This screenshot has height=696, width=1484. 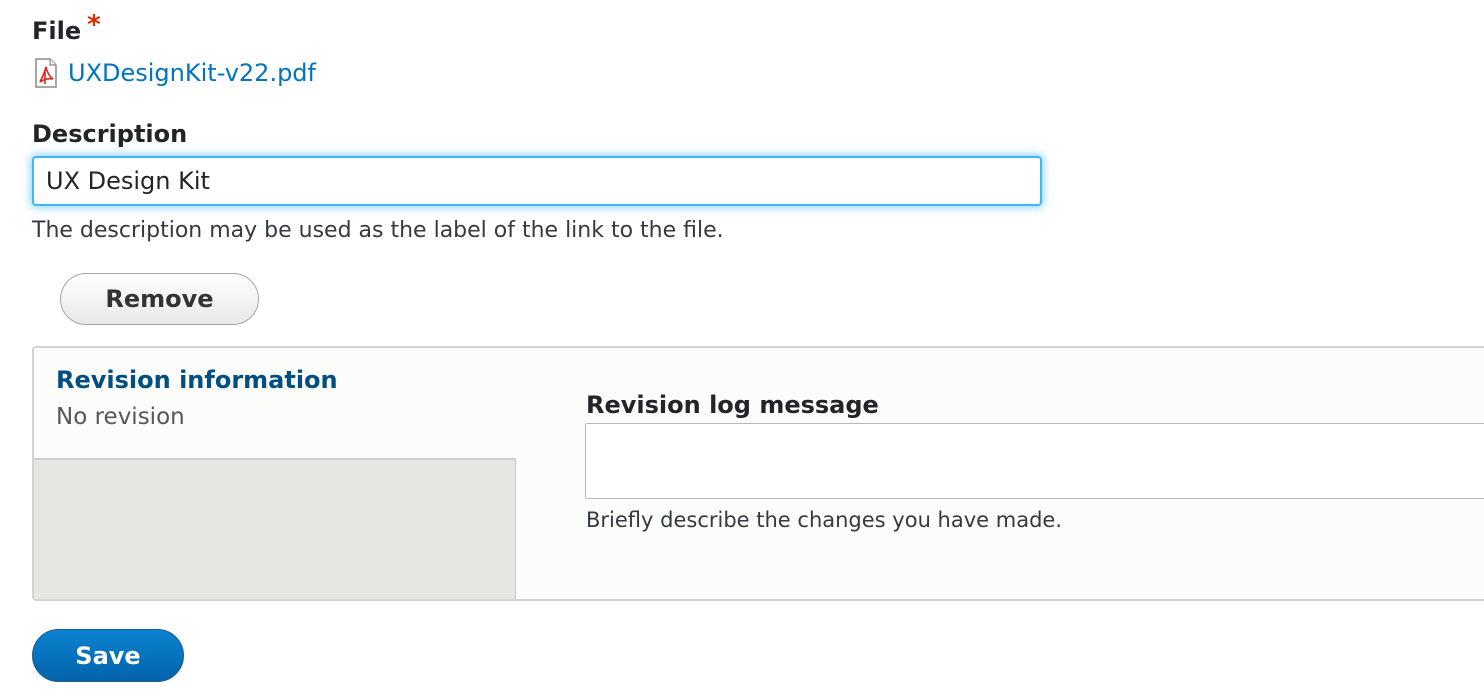 I want to click on file-download-link: UXDesignKit-v22.pdf, so click(x=192, y=73).